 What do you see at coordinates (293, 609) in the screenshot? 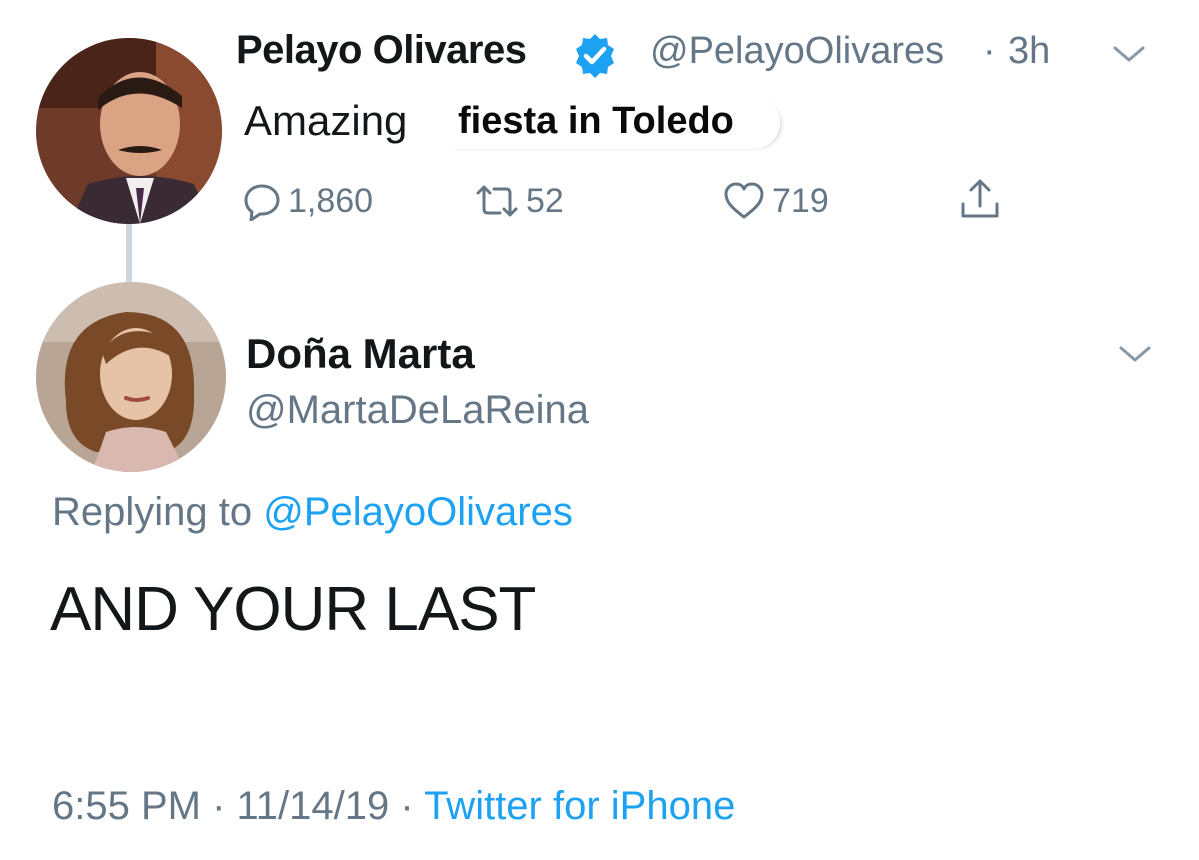
I see `tweet2-text: AND YOUR LAST` at bounding box center [293, 609].